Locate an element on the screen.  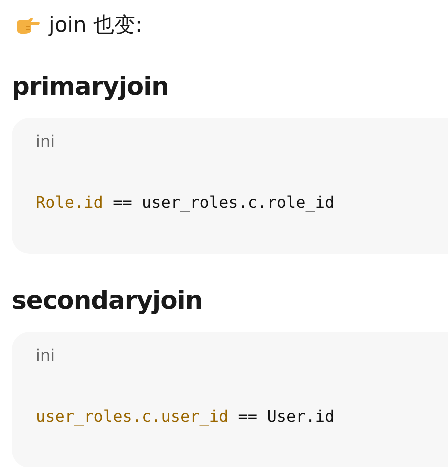
intro-text: join 也变: is located at coordinates (96, 25).